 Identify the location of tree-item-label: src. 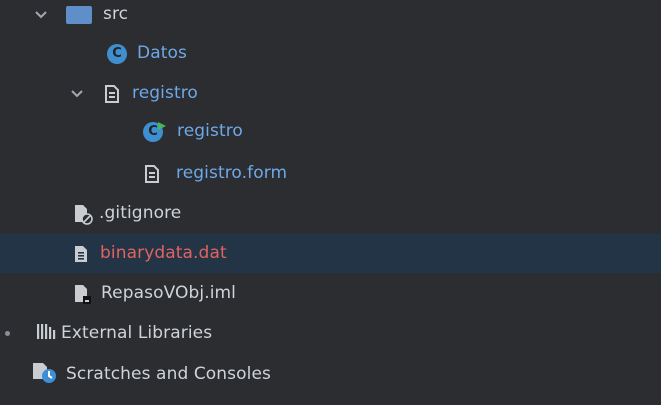
(116, 14).